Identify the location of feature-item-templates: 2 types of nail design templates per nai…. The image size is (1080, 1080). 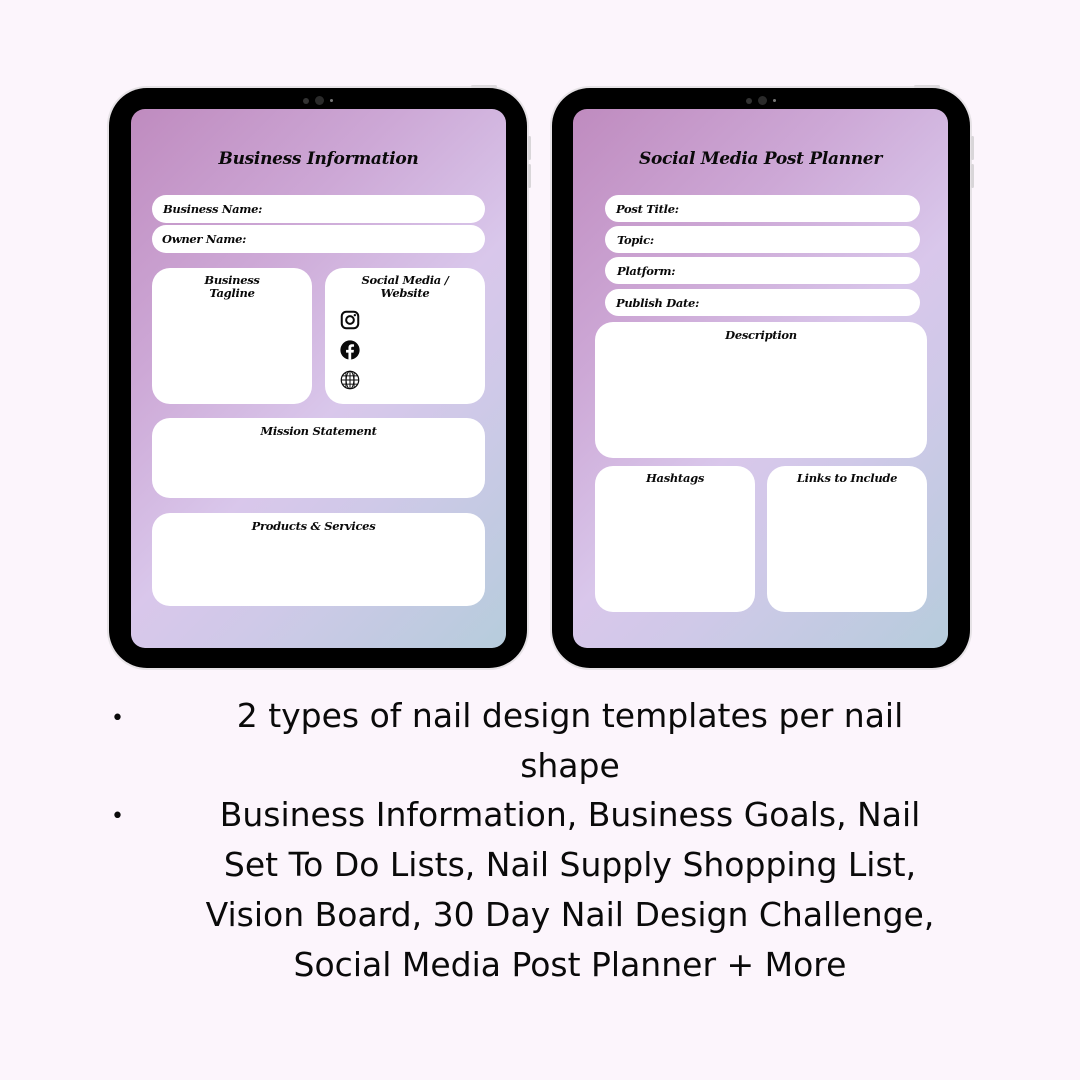
(570, 741).